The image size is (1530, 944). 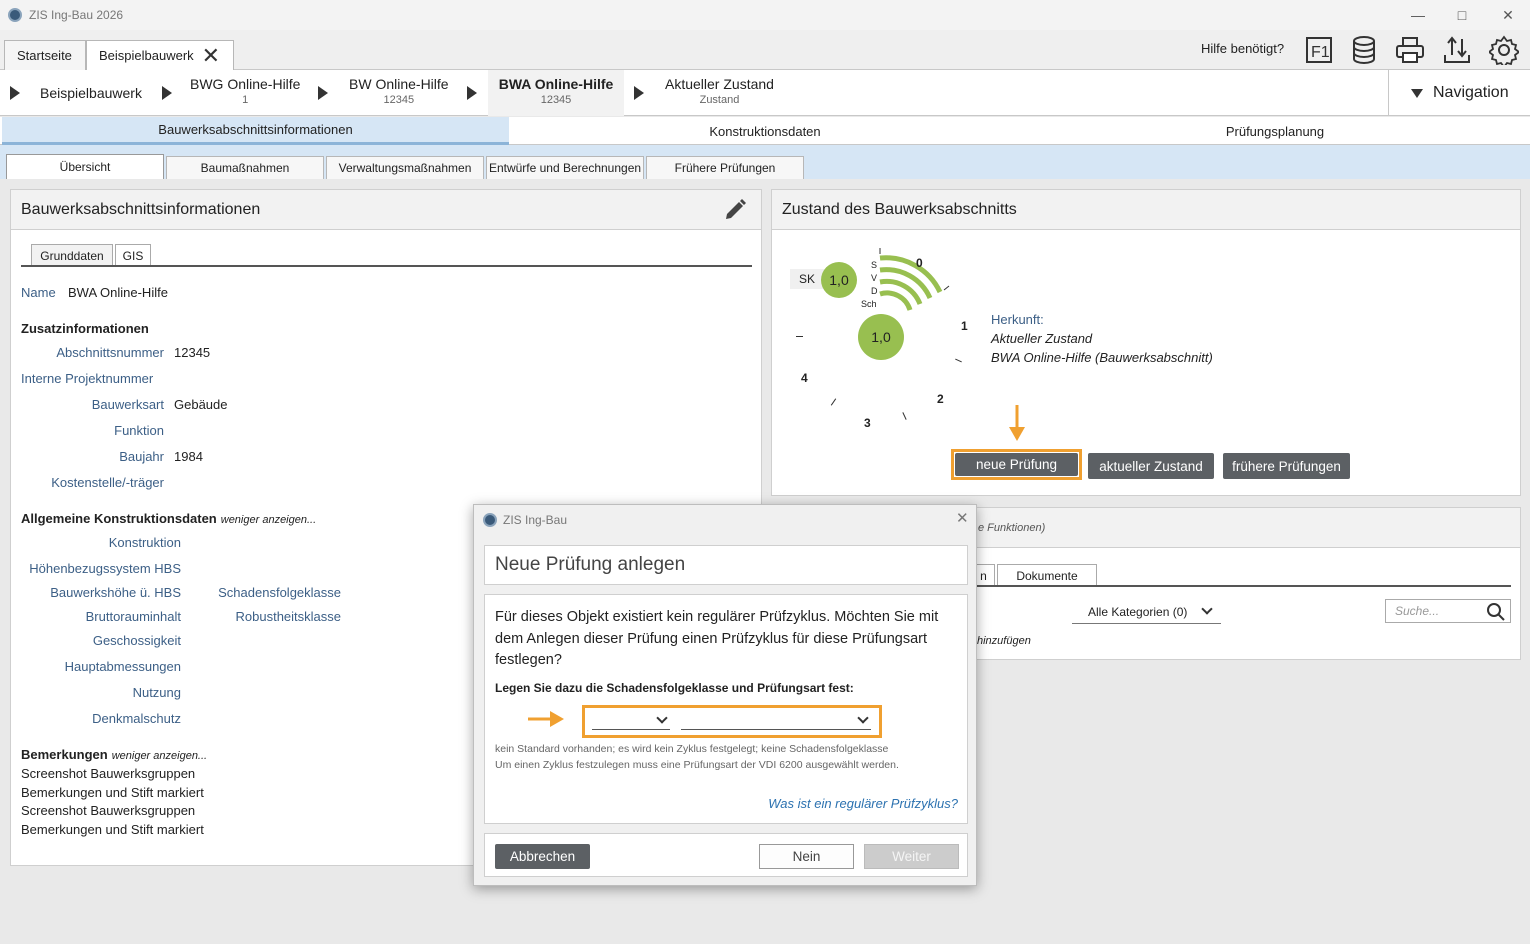 What do you see at coordinates (542, 856) in the screenshot?
I see `abbrechen-button: Abbrechen` at bounding box center [542, 856].